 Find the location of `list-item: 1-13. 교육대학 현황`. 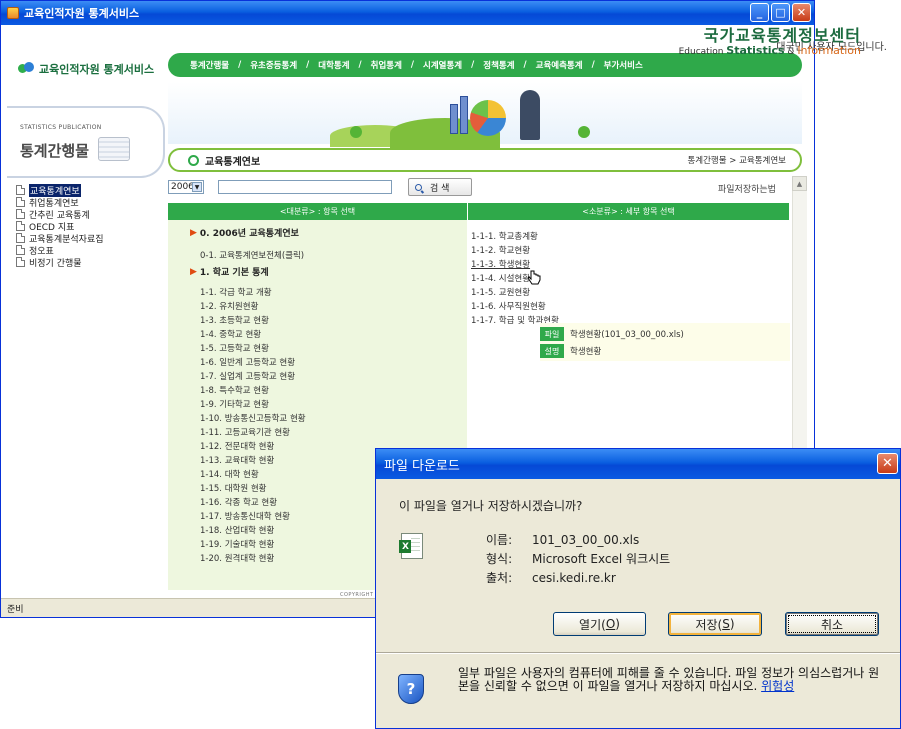

list-item: 1-13. 교육대학 현황 is located at coordinates (237, 460).